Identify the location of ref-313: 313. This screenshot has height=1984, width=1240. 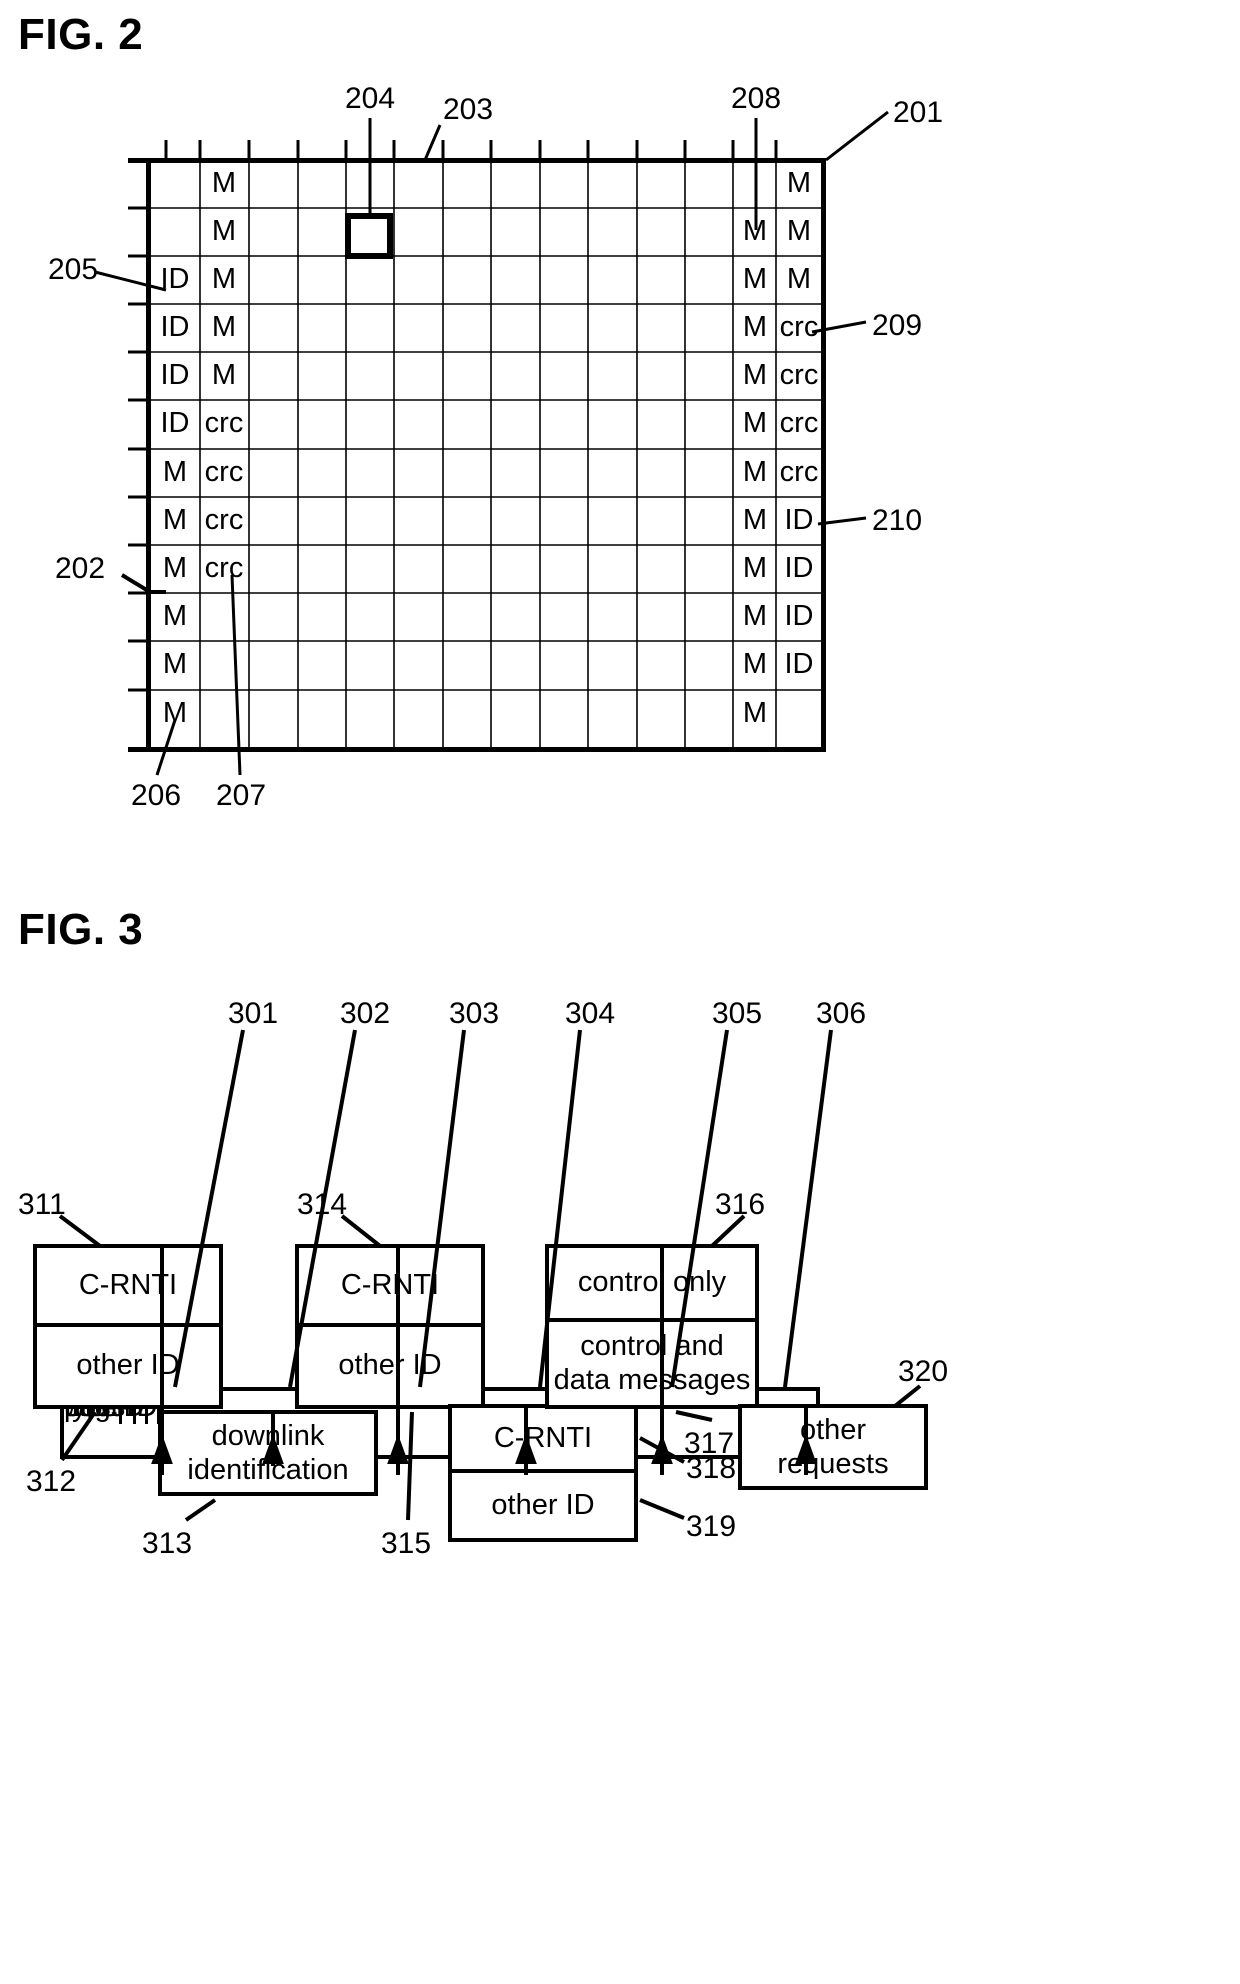
(167, 1543).